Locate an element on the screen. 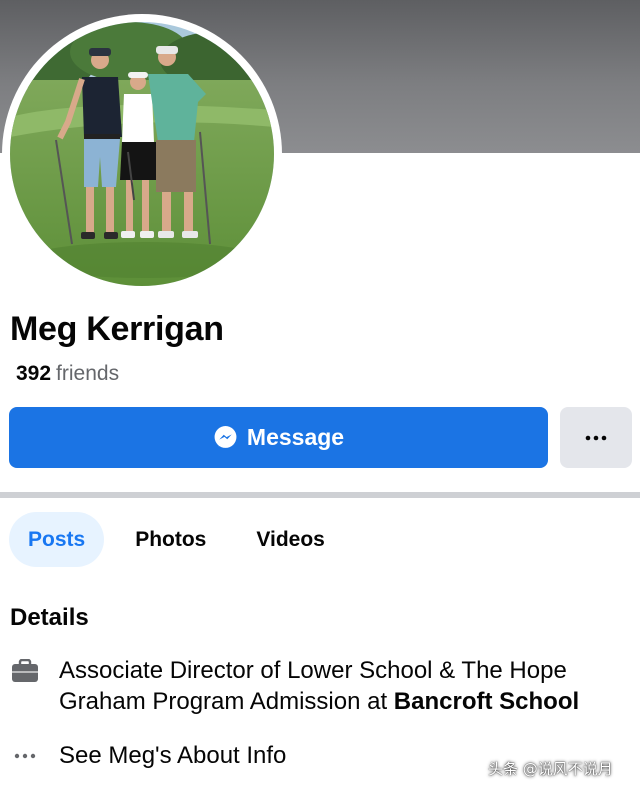  messenger-icon is located at coordinates (225, 437).